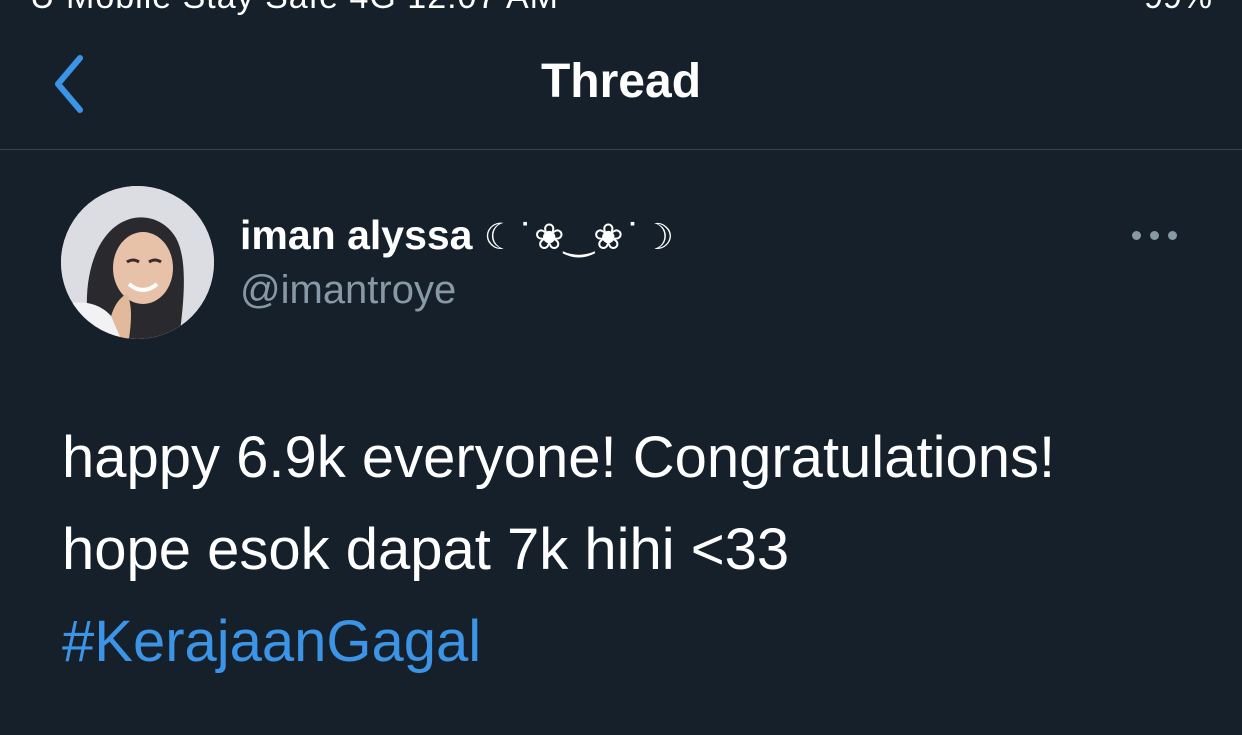  I want to click on avatar-photo, so click(137, 262).